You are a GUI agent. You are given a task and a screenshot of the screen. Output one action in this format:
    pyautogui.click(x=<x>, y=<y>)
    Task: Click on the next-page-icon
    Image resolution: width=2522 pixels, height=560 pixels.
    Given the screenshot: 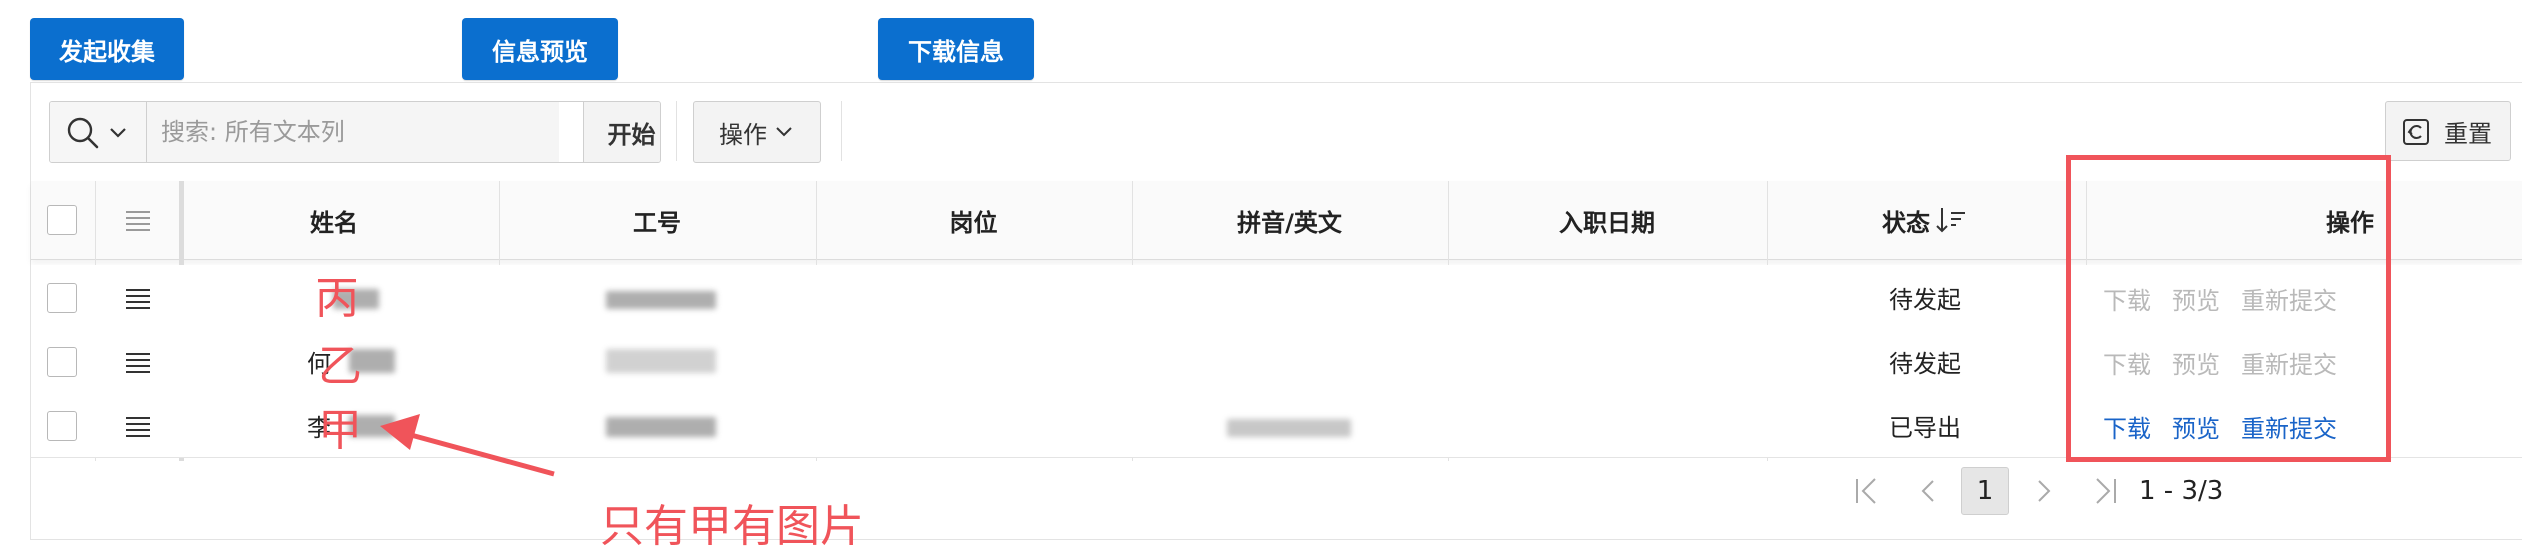 What is the action you would take?
    pyautogui.click(x=2043, y=491)
    